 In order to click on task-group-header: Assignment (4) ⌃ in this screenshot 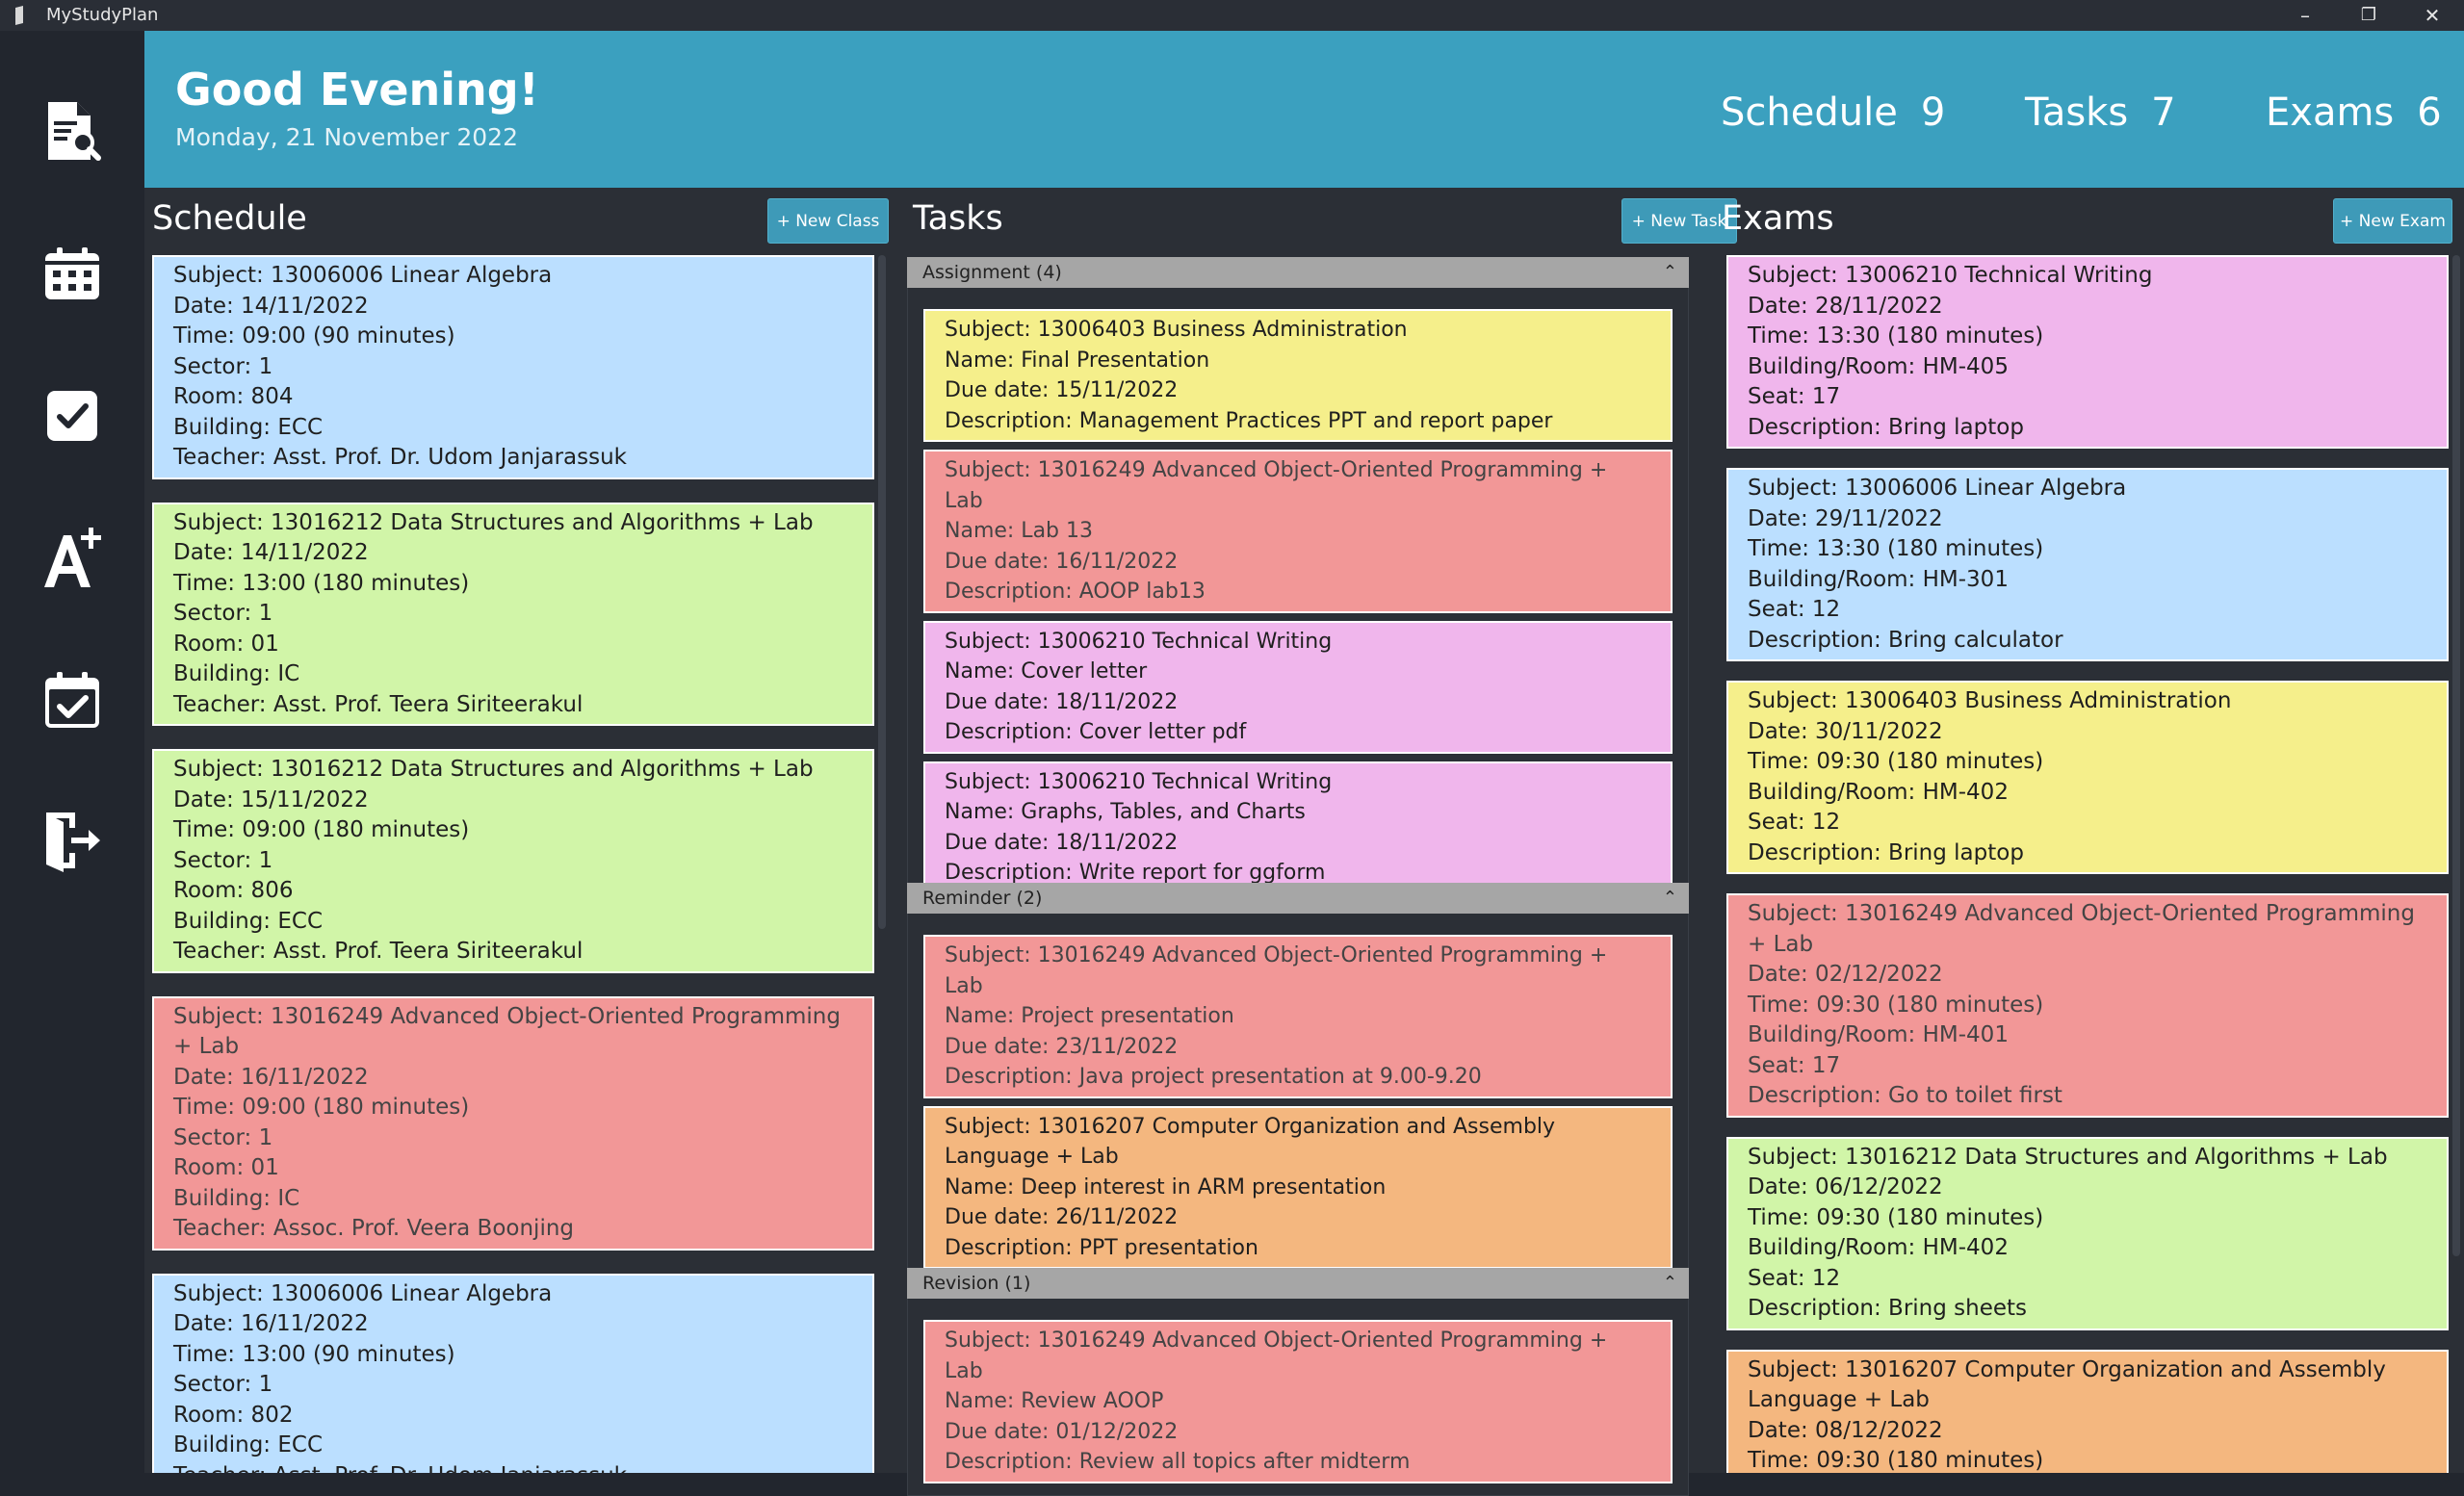, I will do `click(1298, 272)`.